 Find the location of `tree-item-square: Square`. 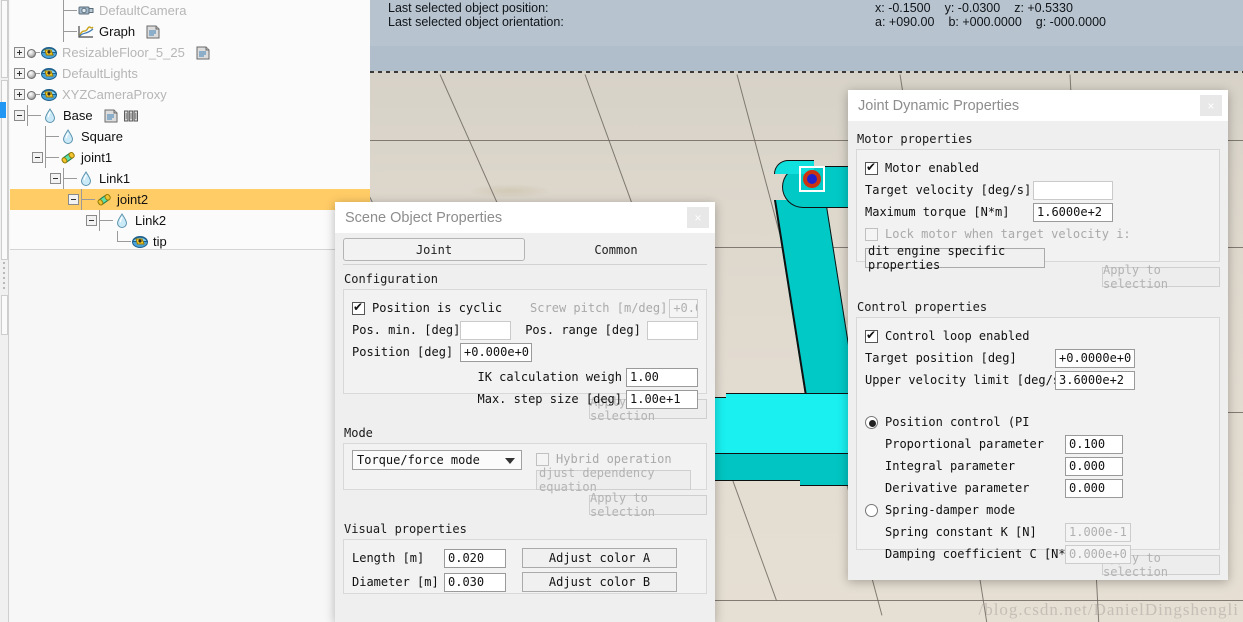

tree-item-square: Square is located at coordinates (190, 136).